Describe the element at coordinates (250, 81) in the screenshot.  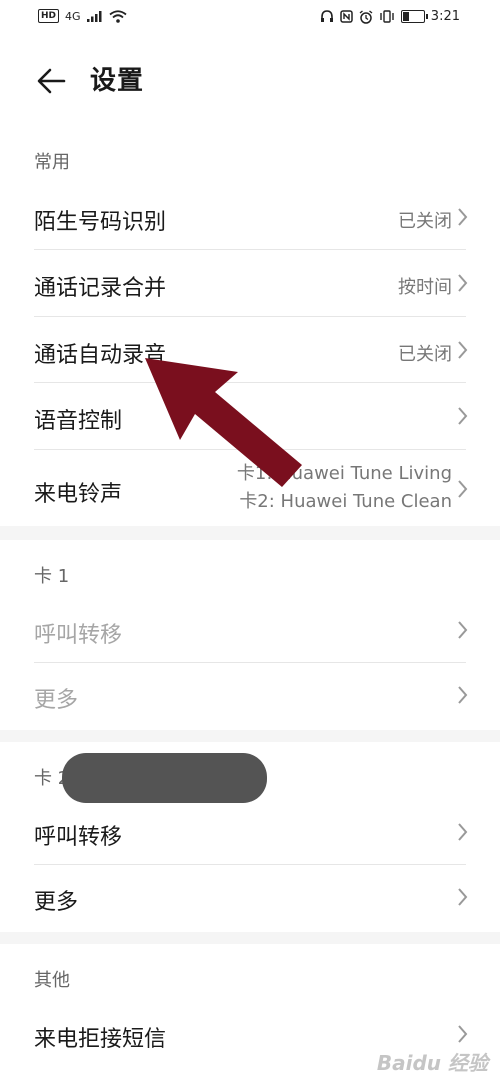
I see `header: 设置` at that location.